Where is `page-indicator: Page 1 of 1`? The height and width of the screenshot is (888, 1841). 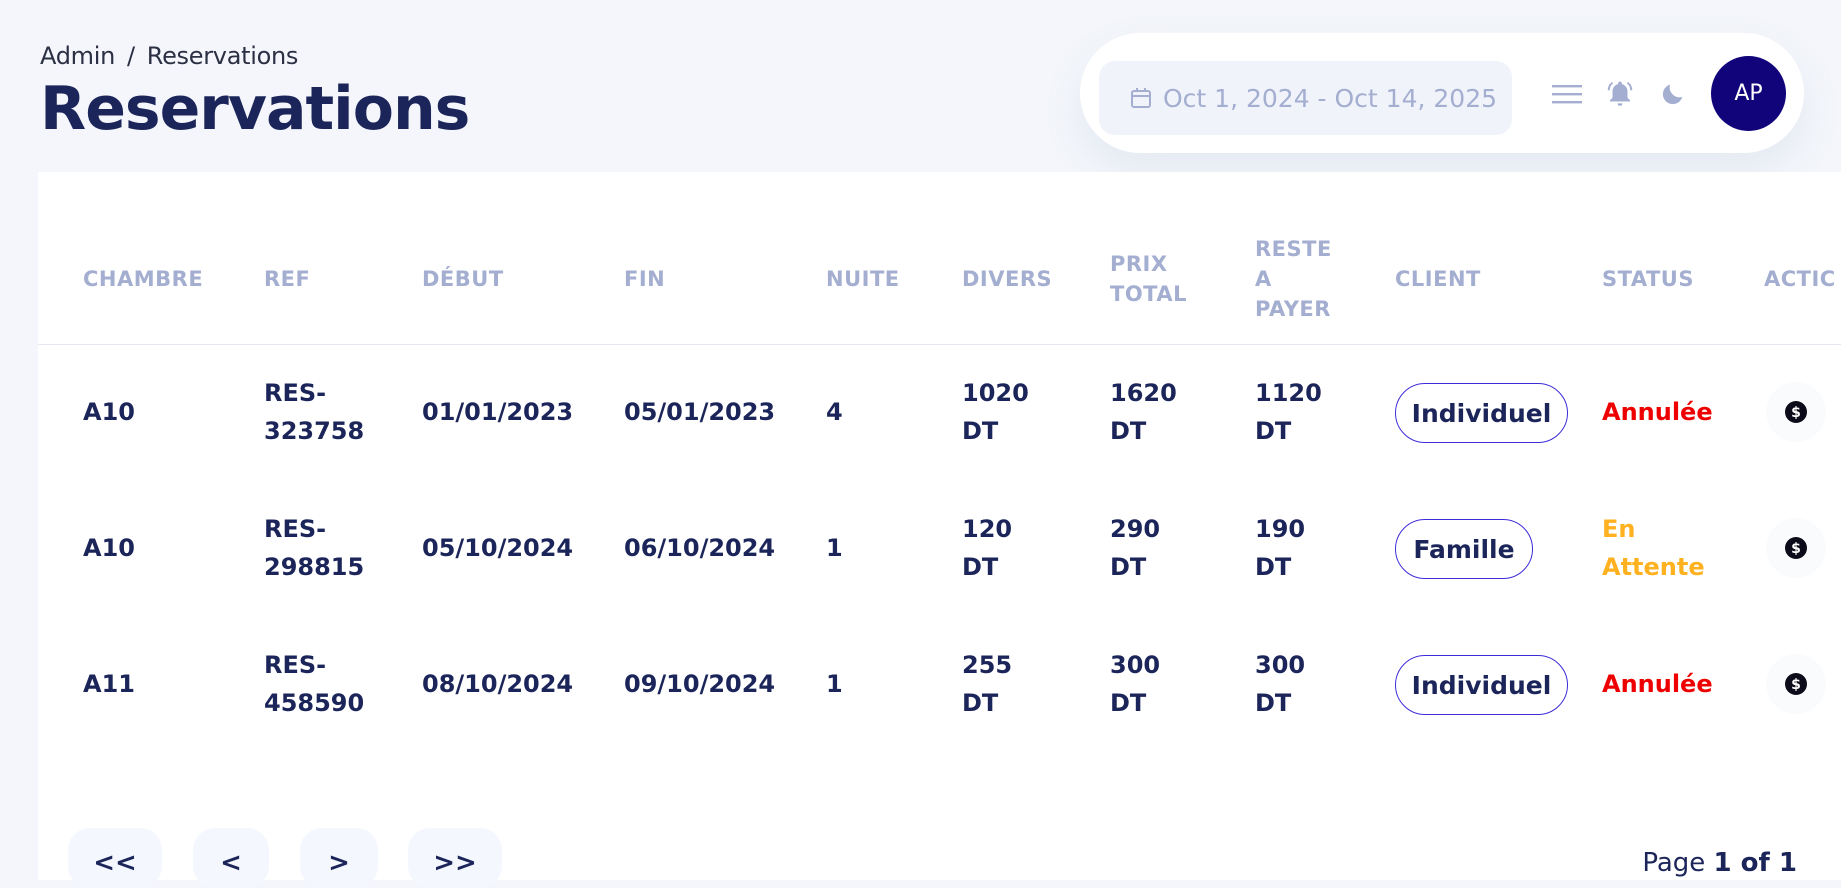
page-indicator: Page 1 of 1 is located at coordinates (1719, 863).